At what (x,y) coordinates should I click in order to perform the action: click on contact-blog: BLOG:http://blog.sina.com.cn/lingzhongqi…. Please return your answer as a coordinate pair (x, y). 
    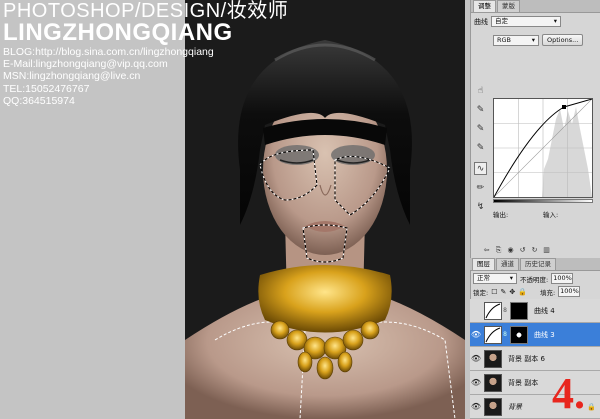
    Looking at the image, I should click on (108, 52).